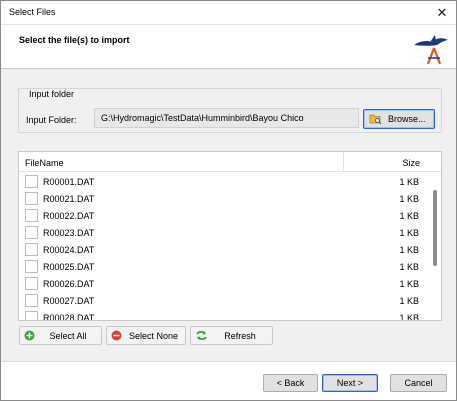 The width and height of the screenshot is (457, 401). What do you see at coordinates (69, 233) in the screenshot?
I see `file-name: R00023.DAT` at bounding box center [69, 233].